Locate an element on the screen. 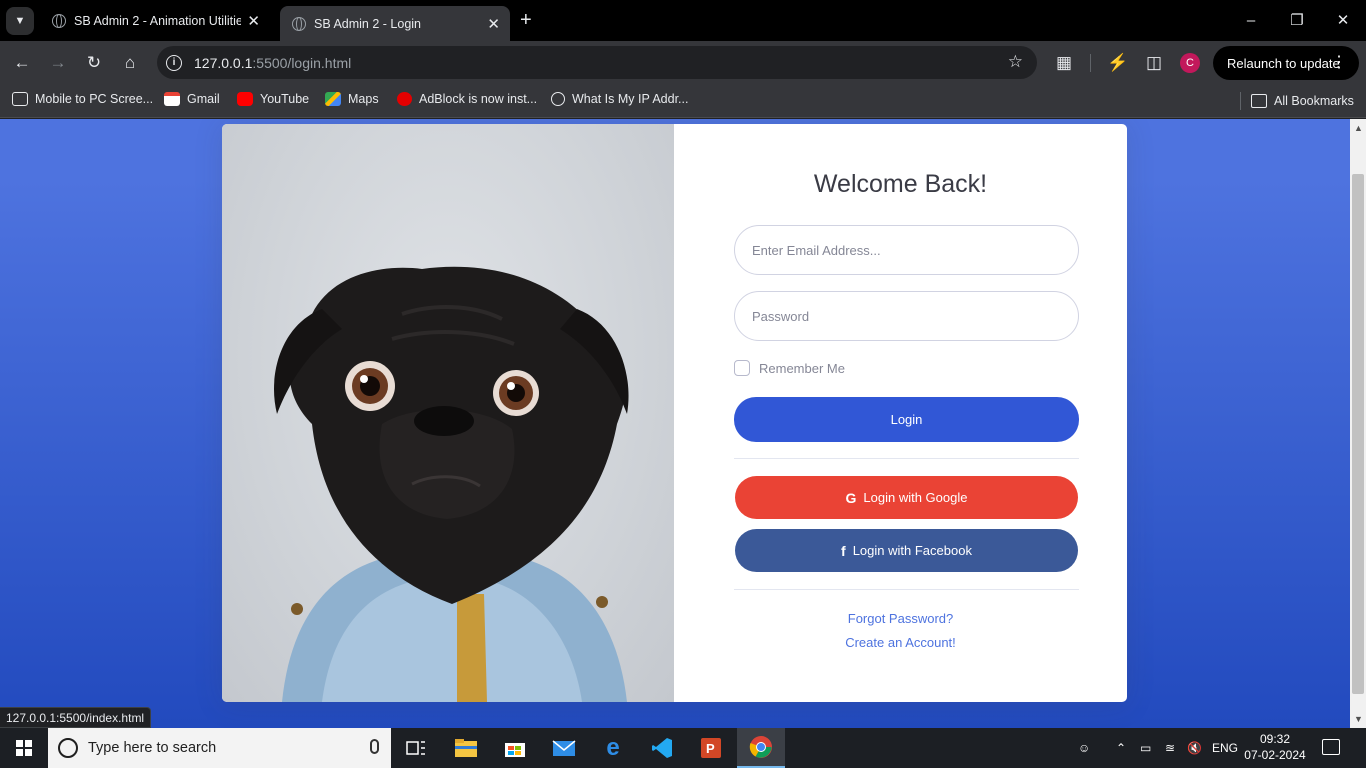  task-view-icon is located at coordinates (416, 748).